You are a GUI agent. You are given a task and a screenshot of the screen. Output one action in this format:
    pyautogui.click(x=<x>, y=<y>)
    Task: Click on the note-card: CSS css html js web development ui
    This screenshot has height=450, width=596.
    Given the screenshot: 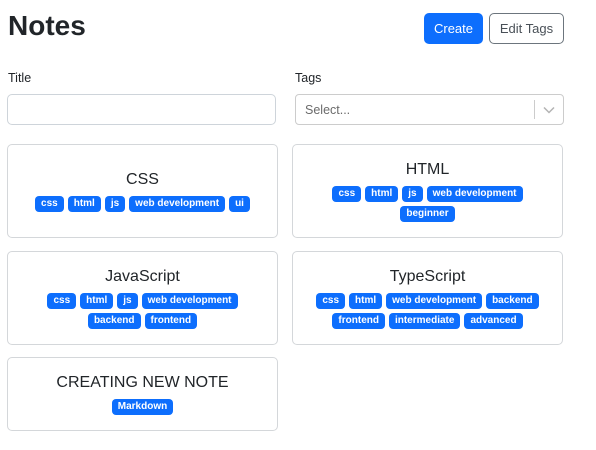 What is the action you would take?
    pyautogui.click(x=142, y=191)
    